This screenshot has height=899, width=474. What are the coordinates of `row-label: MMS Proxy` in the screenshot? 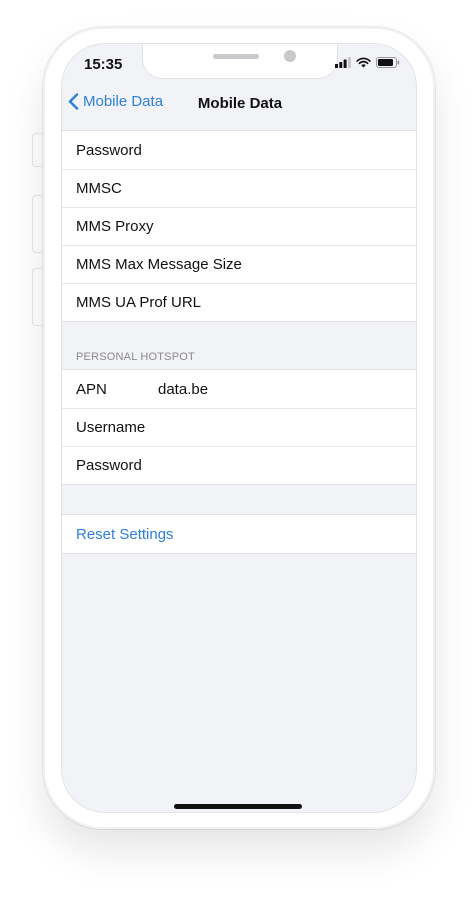 It's located at (115, 226).